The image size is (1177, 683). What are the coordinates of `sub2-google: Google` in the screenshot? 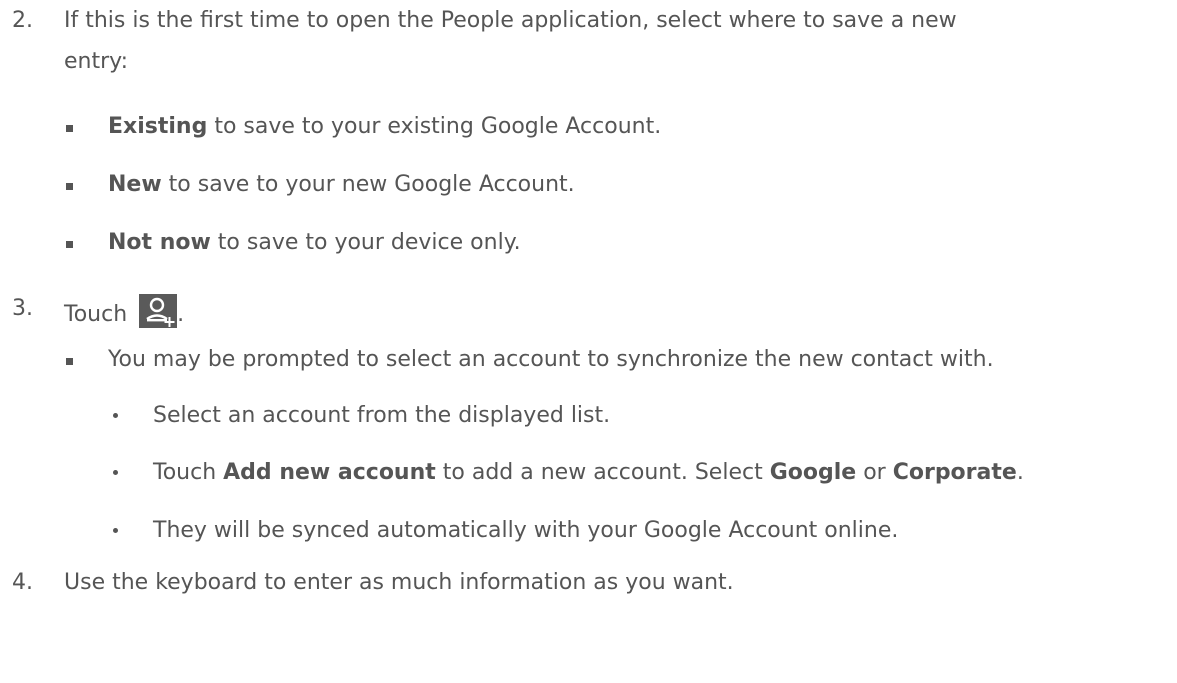 It's located at (813, 472).